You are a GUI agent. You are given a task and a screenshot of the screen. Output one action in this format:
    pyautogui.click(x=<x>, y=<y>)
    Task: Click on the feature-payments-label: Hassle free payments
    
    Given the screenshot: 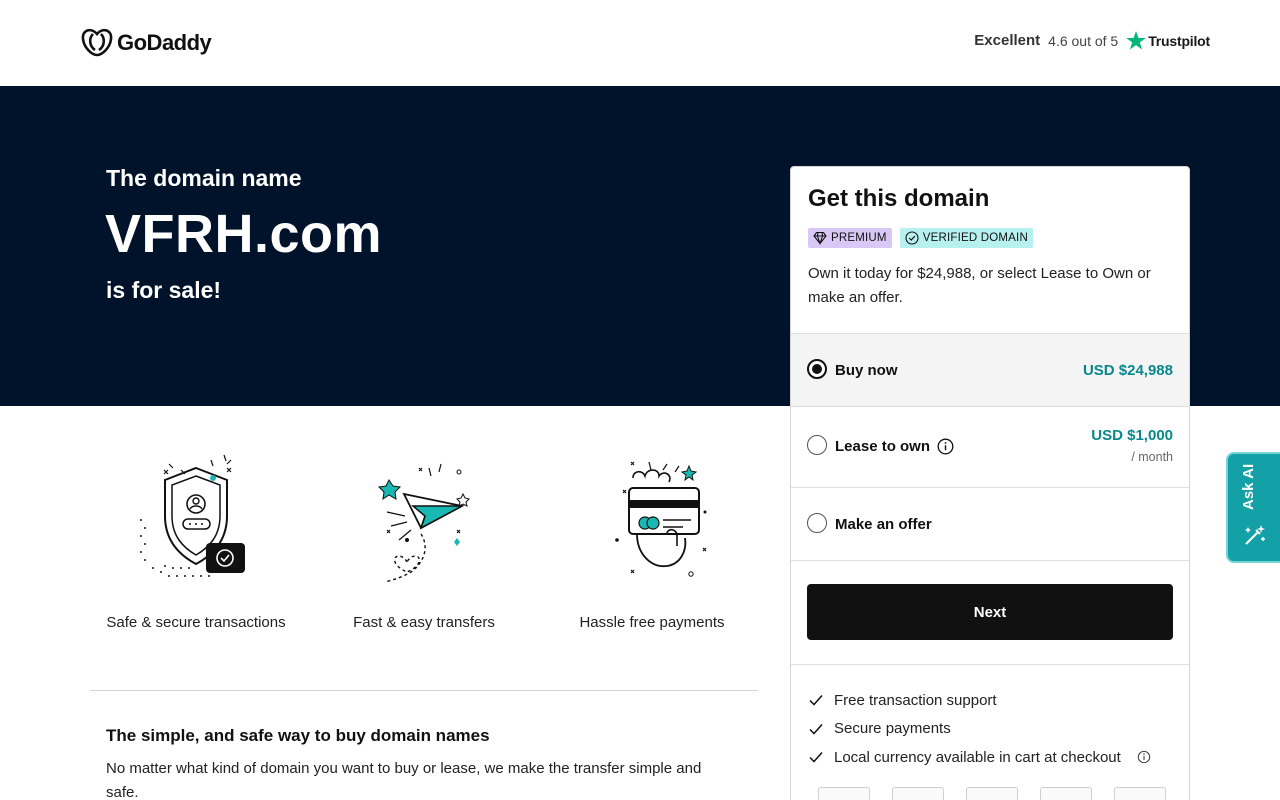 What is the action you would take?
    pyautogui.click(x=652, y=622)
    